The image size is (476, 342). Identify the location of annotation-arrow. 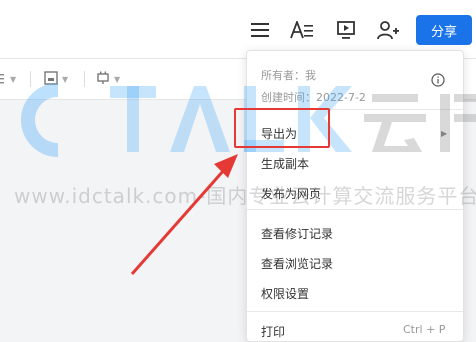
(184, 214).